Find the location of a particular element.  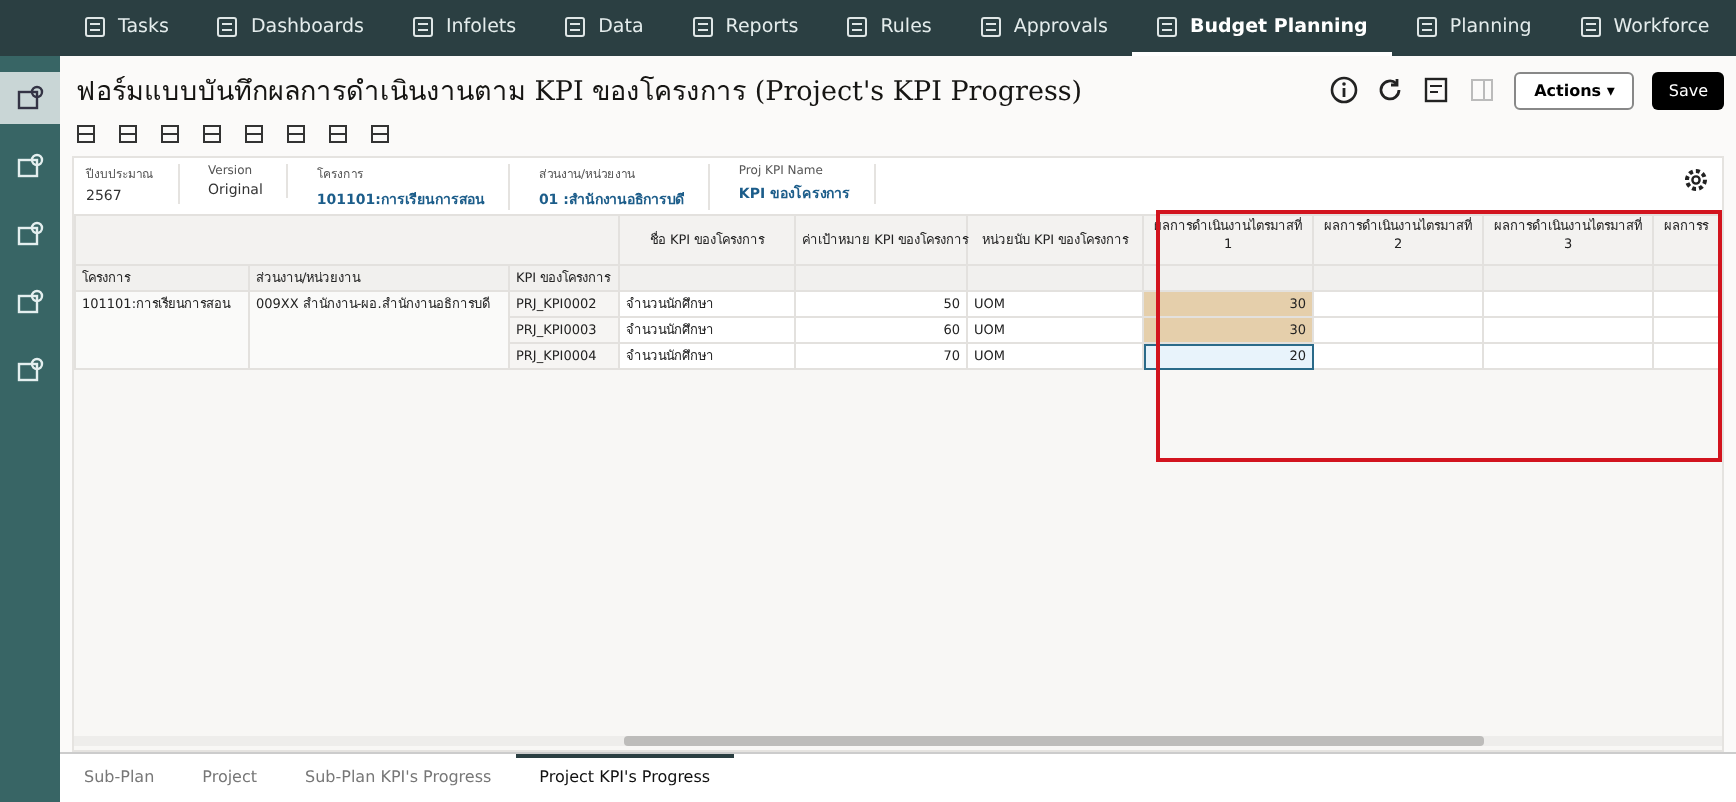

nav-tab: Tasks is located at coordinates (126, 28).